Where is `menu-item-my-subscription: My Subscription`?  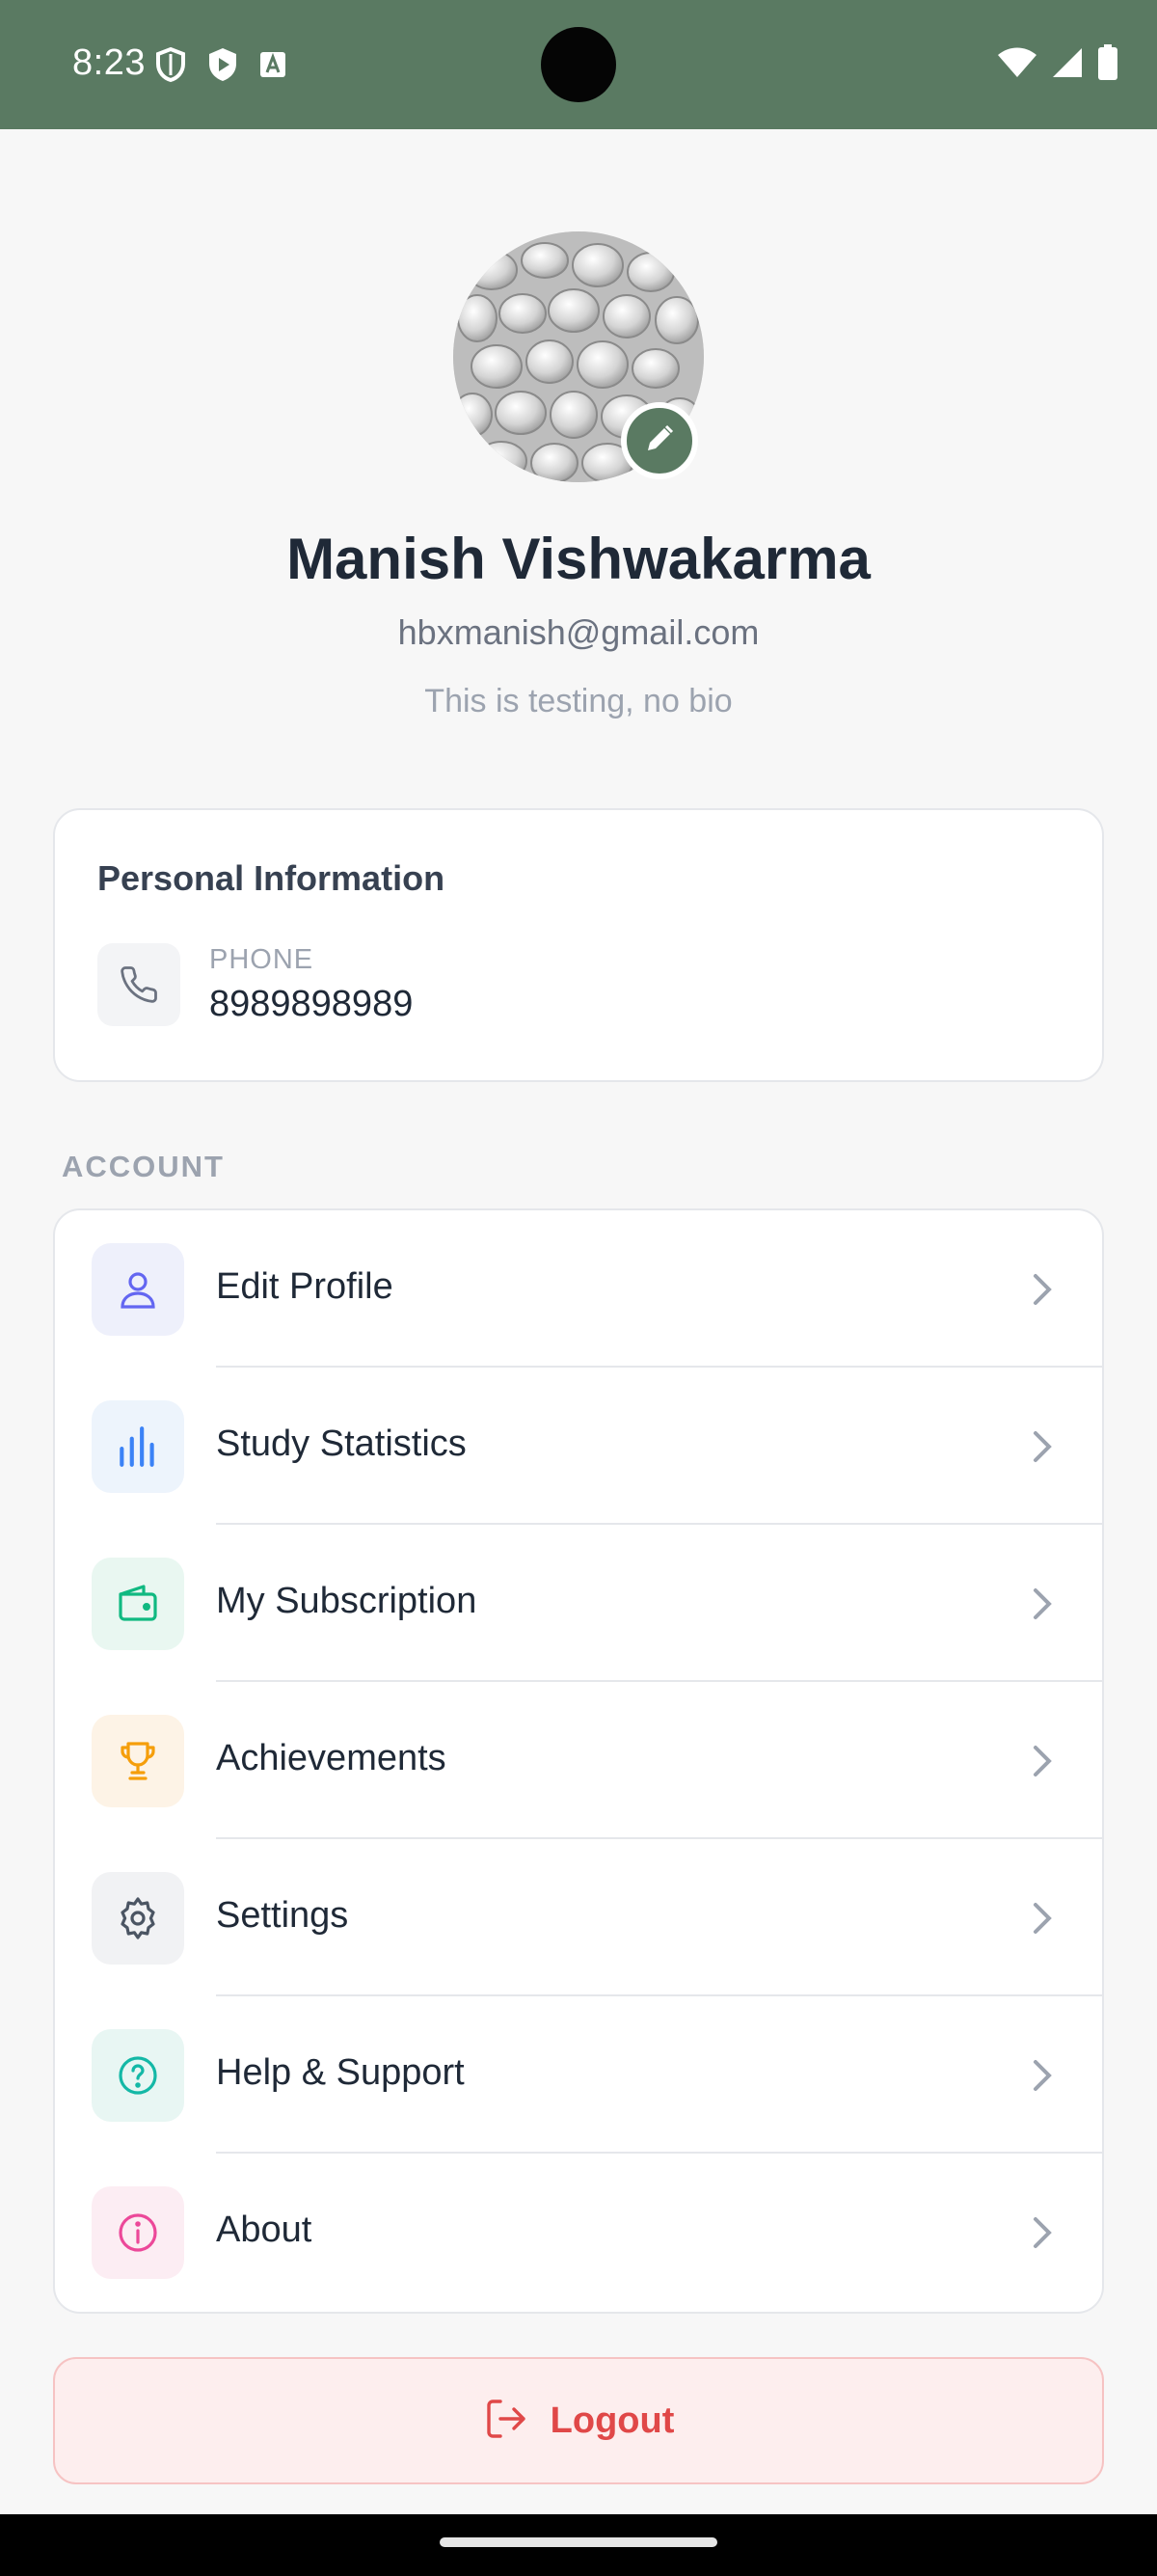 menu-item-my-subscription: My Subscription is located at coordinates (578, 1603).